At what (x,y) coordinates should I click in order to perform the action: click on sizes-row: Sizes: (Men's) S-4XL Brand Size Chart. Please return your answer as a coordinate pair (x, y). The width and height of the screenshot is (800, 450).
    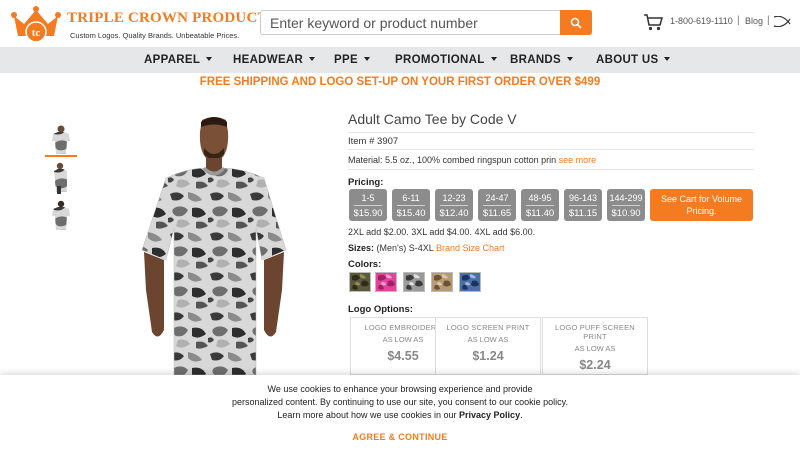
    Looking at the image, I should click on (426, 248).